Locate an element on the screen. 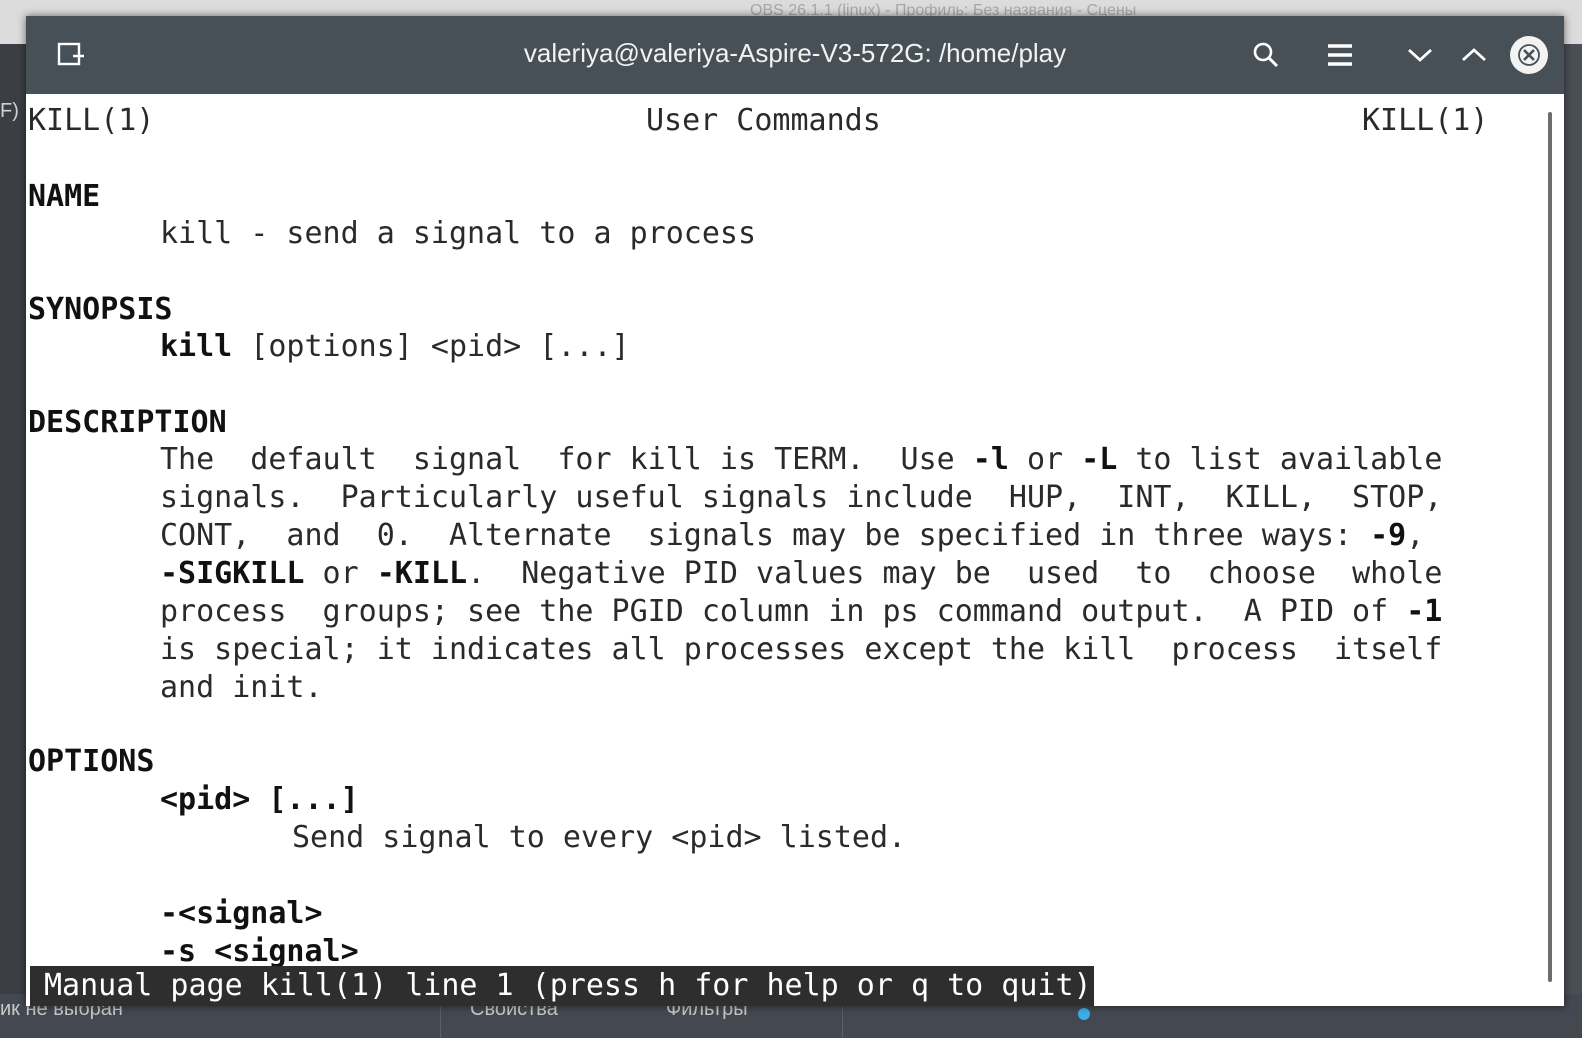  description-line: and init. is located at coordinates (241, 687).